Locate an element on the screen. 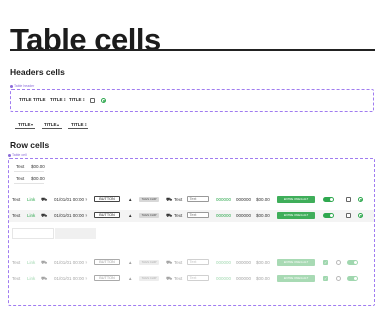  header-title-3: TITLE is located at coordinates (56, 99).